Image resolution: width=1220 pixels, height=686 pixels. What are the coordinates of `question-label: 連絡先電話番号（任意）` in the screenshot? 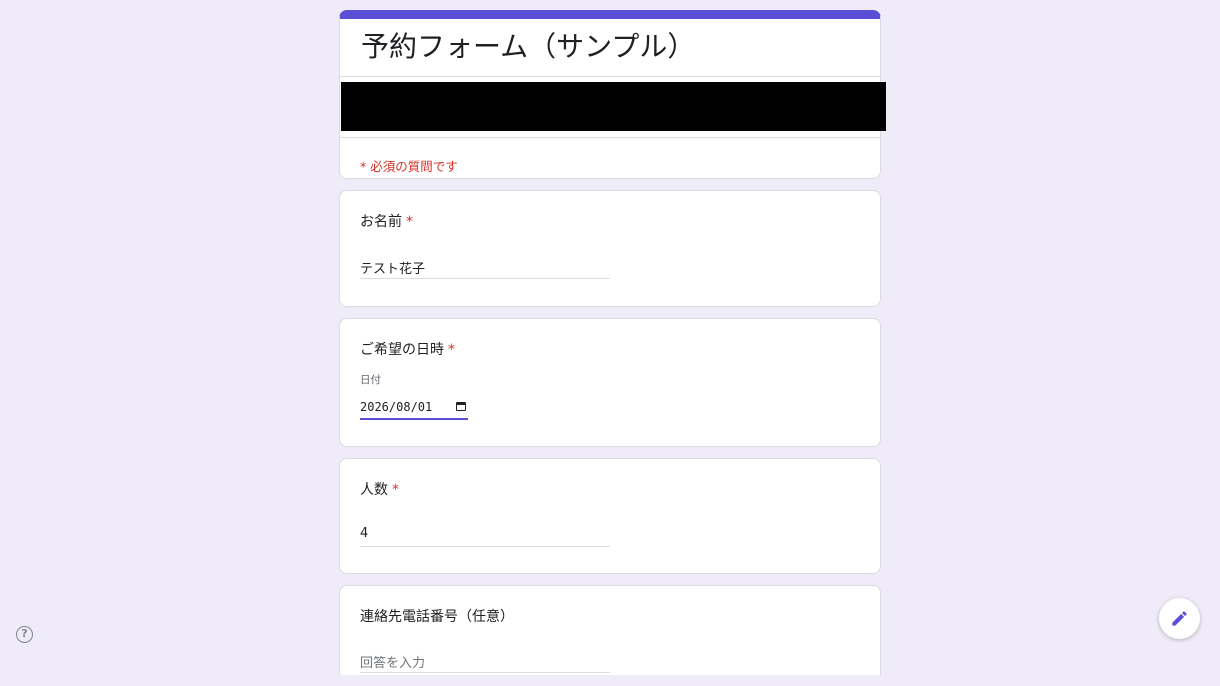 It's located at (437, 617).